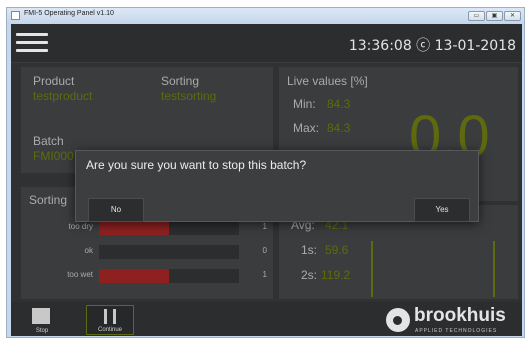 The image size is (529, 340). What do you see at coordinates (336, 275) in the screenshot?
I see `two-sigma-value: 119.2` at bounding box center [336, 275].